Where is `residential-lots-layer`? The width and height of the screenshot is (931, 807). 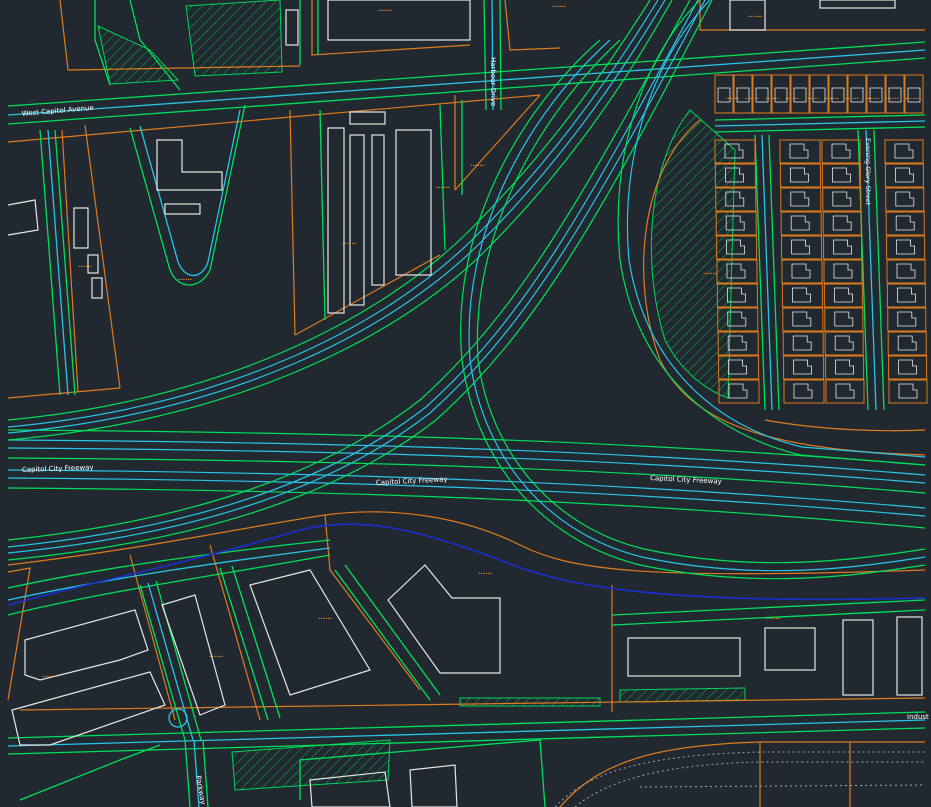 residential-lots-layer is located at coordinates (821, 239).